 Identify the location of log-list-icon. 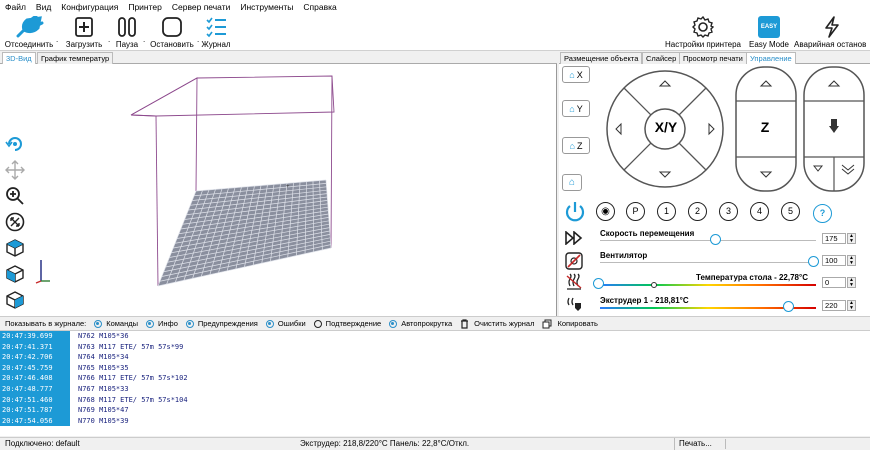
(216, 27).